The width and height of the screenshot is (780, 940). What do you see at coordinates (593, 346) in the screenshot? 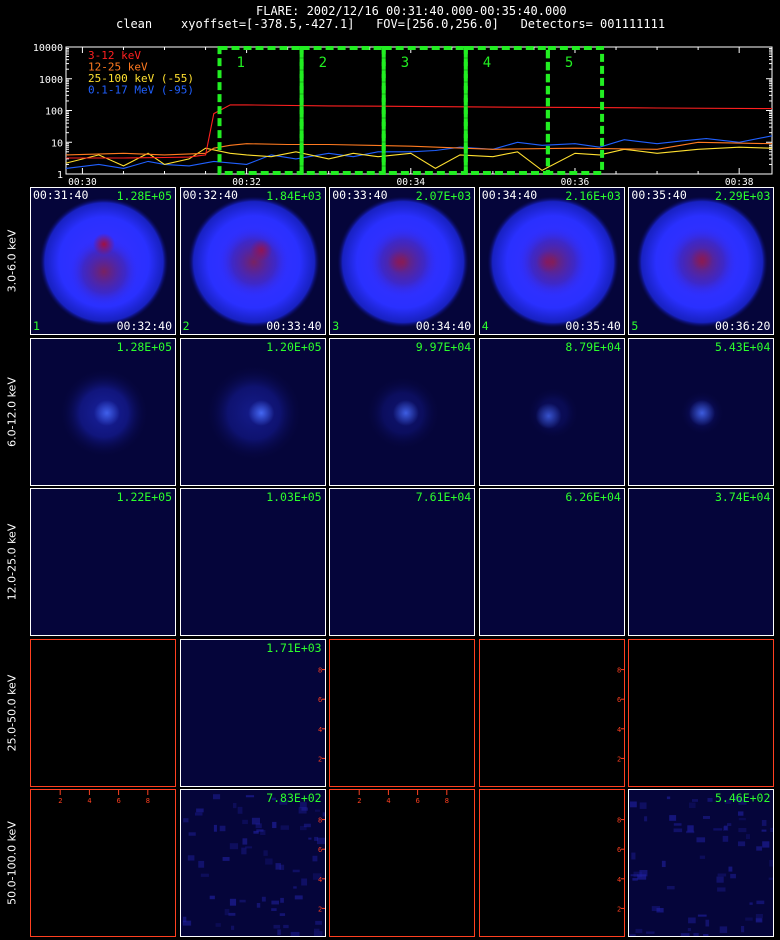
I see `image-max-value: 8.79E+04` at bounding box center [593, 346].